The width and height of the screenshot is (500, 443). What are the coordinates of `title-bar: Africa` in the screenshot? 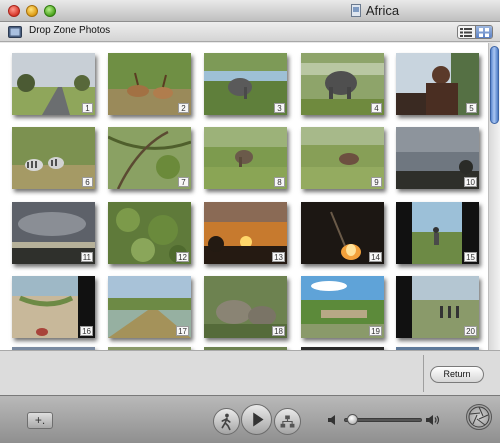 It's located at (250, 11).